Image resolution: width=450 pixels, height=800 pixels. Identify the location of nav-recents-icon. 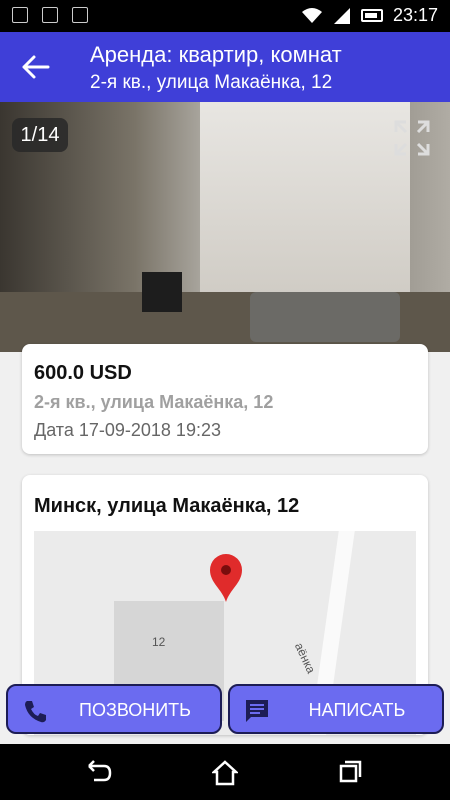
(350, 772).